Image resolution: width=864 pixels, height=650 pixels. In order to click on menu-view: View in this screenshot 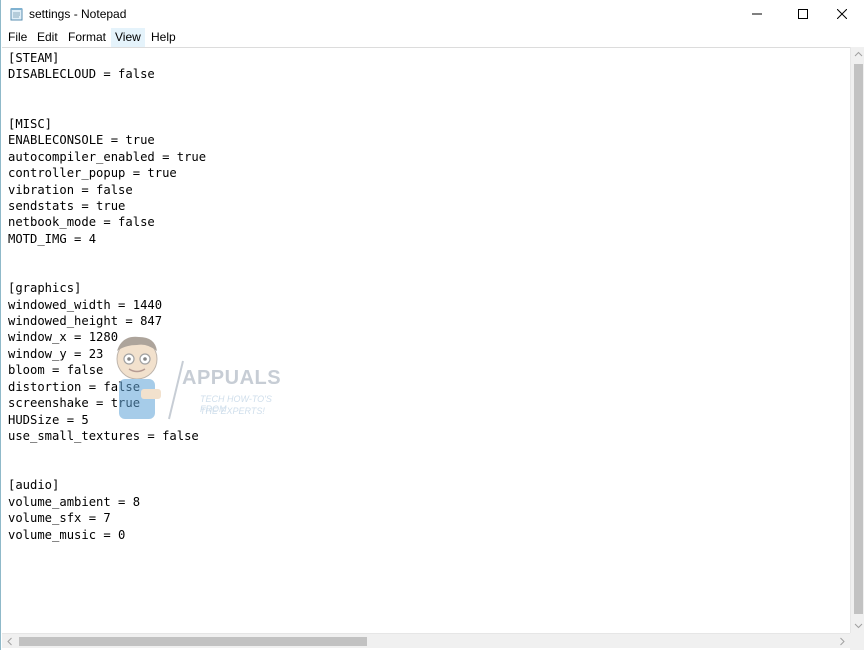, I will do `click(128, 37)`.